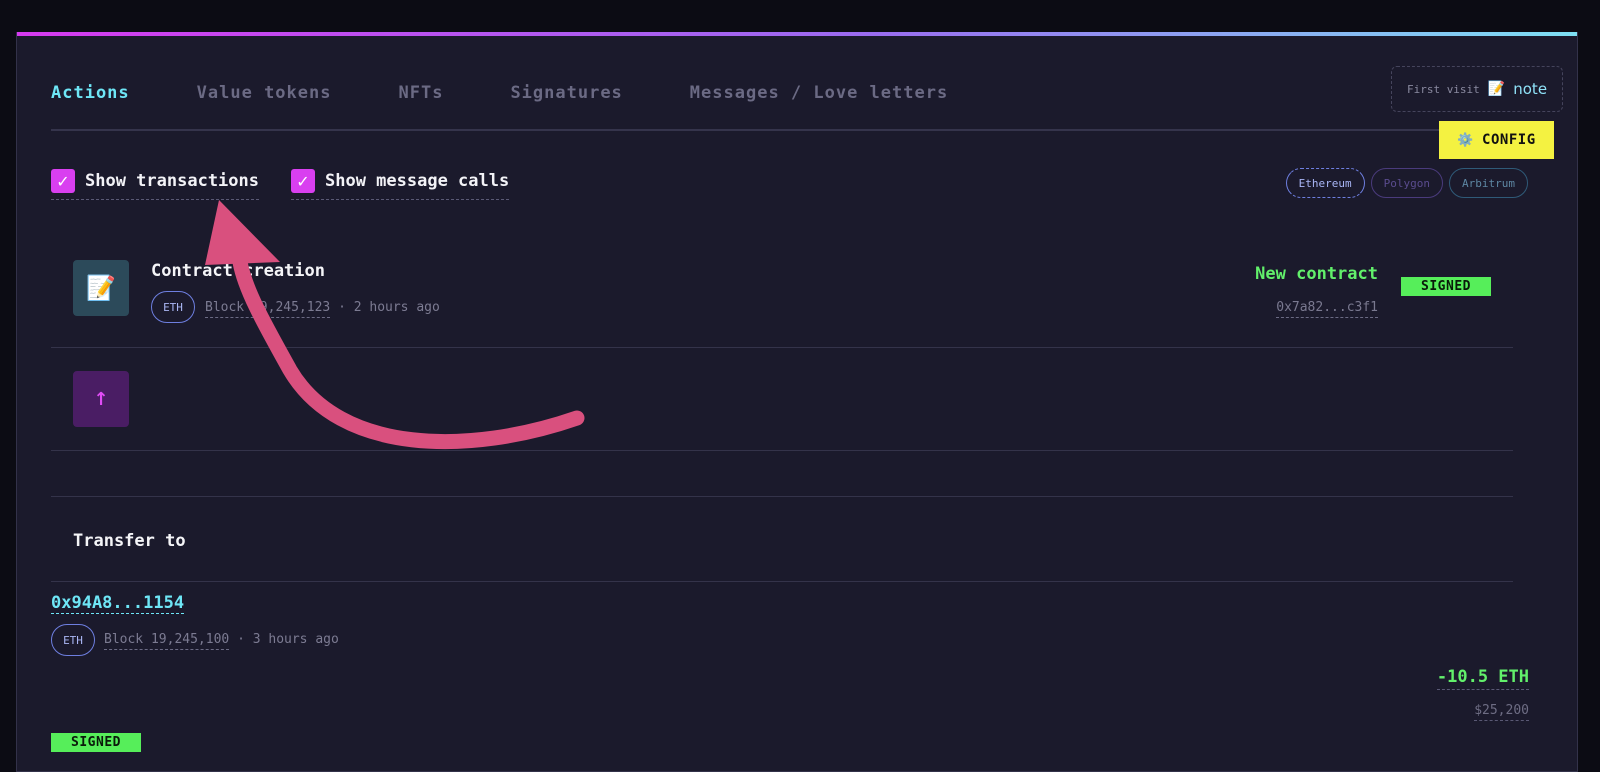 Image resolution: width=1600 pixels, height=772 pixels. I want to click on first-visit-box: First visit 📝 note, so click(1477, 89).